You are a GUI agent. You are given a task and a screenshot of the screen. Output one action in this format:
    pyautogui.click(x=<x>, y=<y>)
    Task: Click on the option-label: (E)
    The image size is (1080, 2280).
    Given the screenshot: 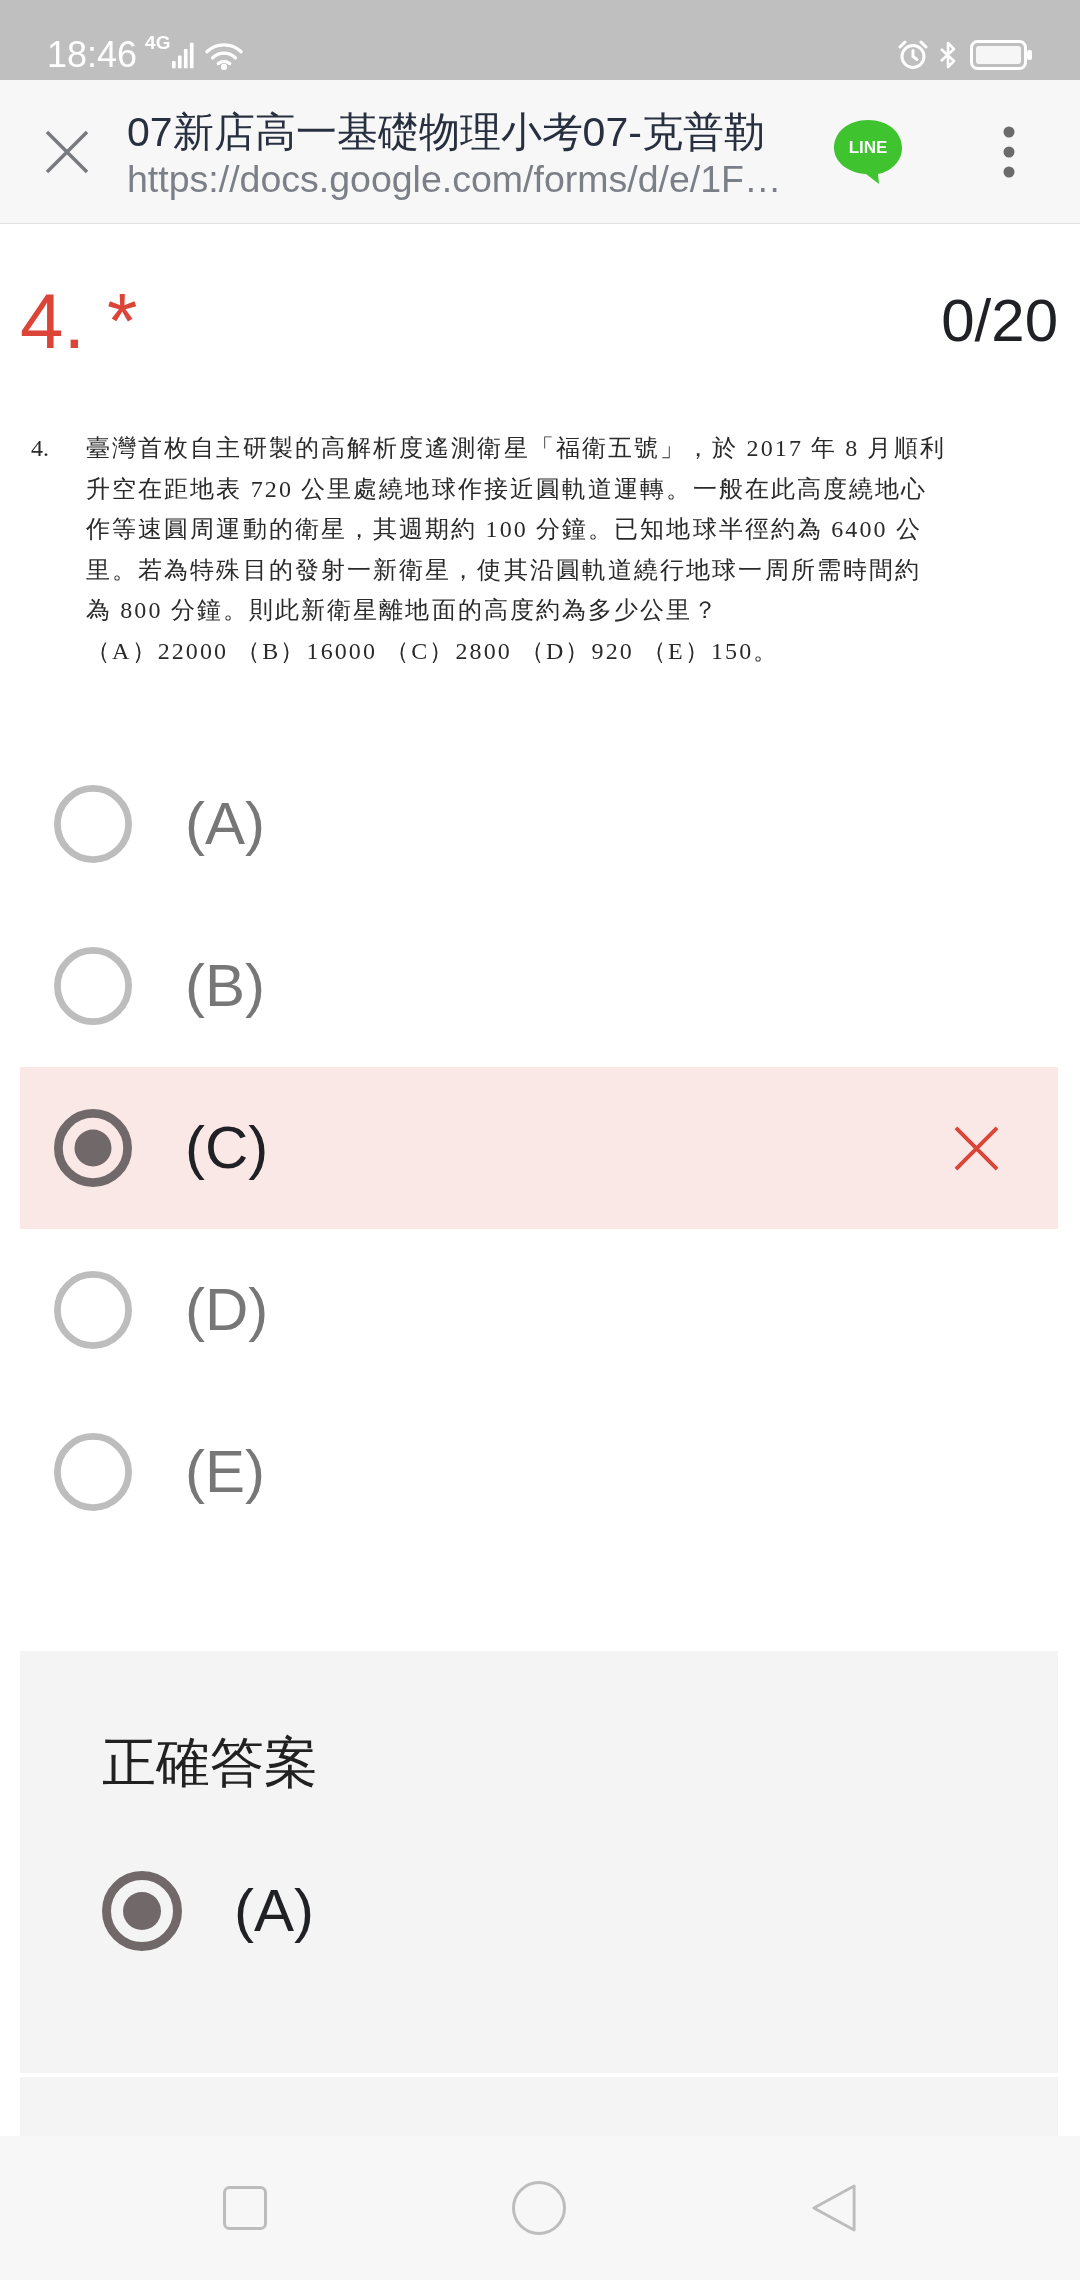 What is the action you would take?
    pyautogui.click(x=225, y=1472)
    